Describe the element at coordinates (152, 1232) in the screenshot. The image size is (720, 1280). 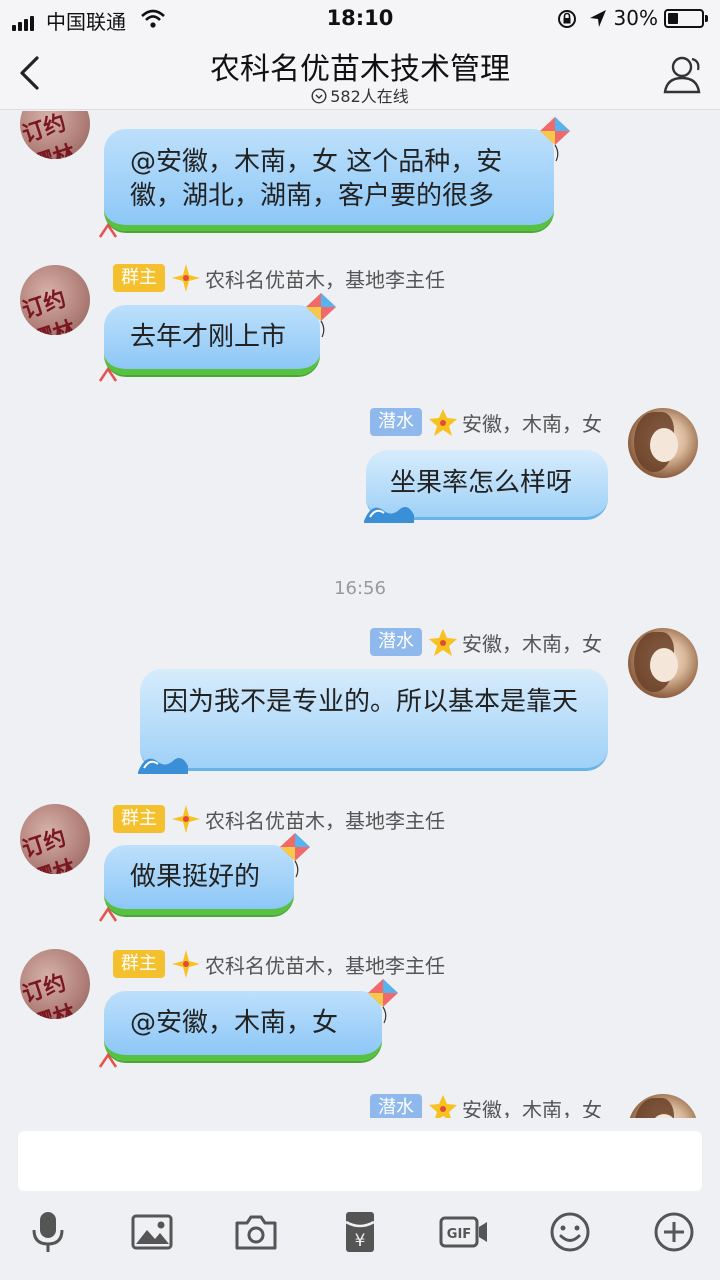
I see `image-icon` at that location.